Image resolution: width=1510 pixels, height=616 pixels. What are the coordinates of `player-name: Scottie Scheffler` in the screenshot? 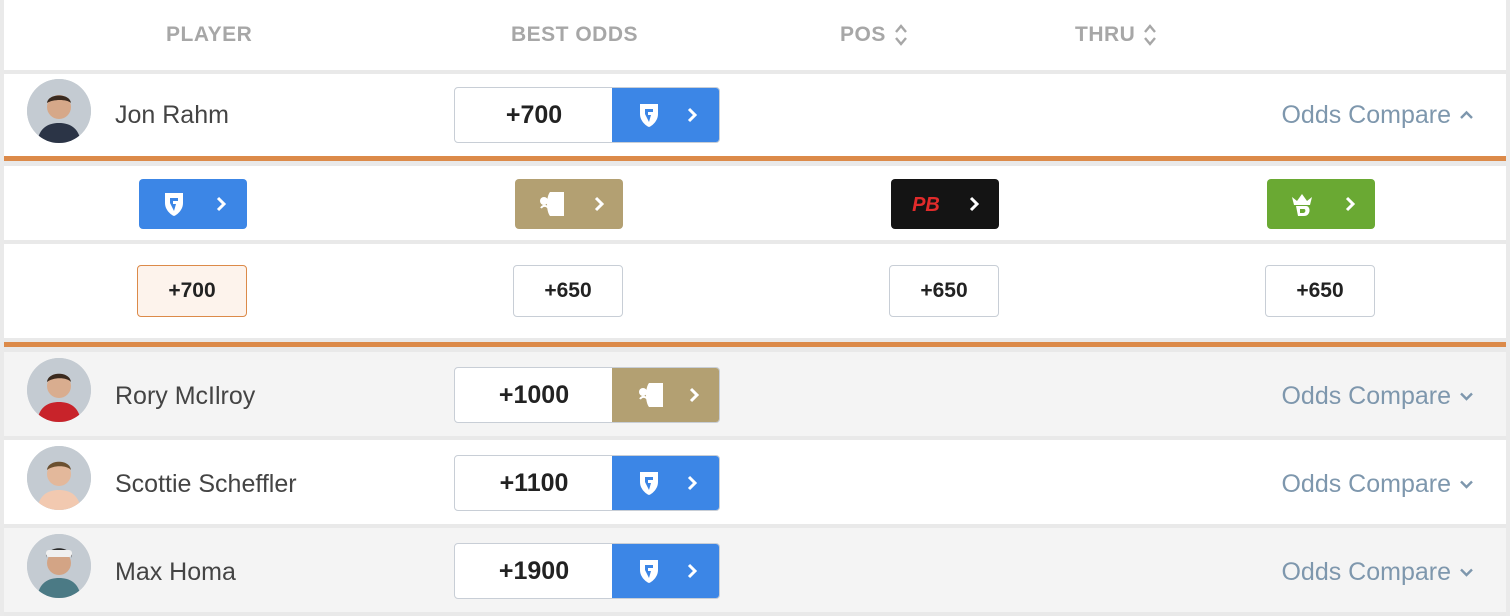 It's located at (206, 484).